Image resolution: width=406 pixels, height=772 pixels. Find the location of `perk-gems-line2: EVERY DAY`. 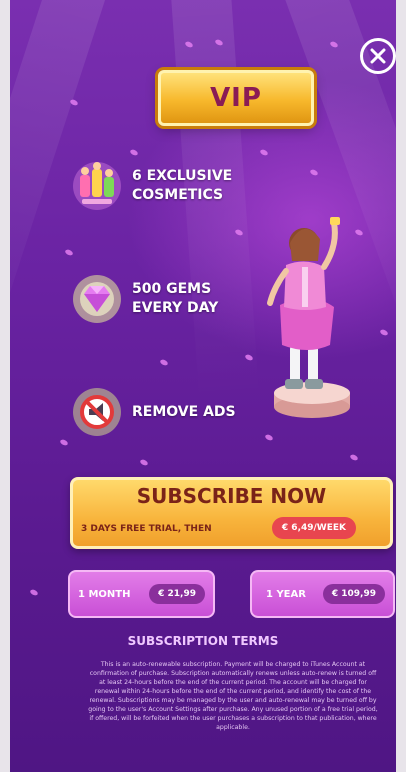

perk-gems-line2: EVERY DAY is located at coordinates (175, 308).